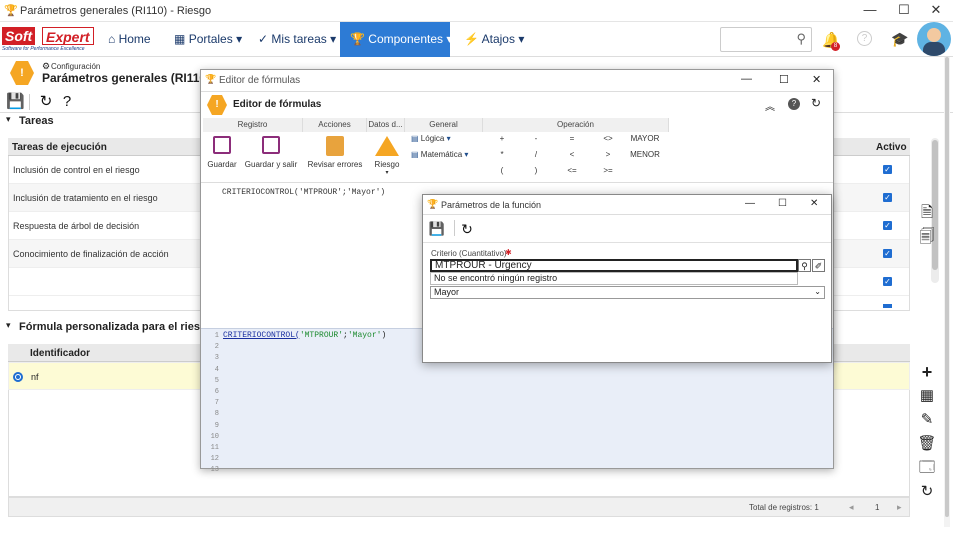  Describe the element at coordinates (494, 39) in the screenshot. I see `nav-atajos: ⚡ Atajos ▾` at that location.